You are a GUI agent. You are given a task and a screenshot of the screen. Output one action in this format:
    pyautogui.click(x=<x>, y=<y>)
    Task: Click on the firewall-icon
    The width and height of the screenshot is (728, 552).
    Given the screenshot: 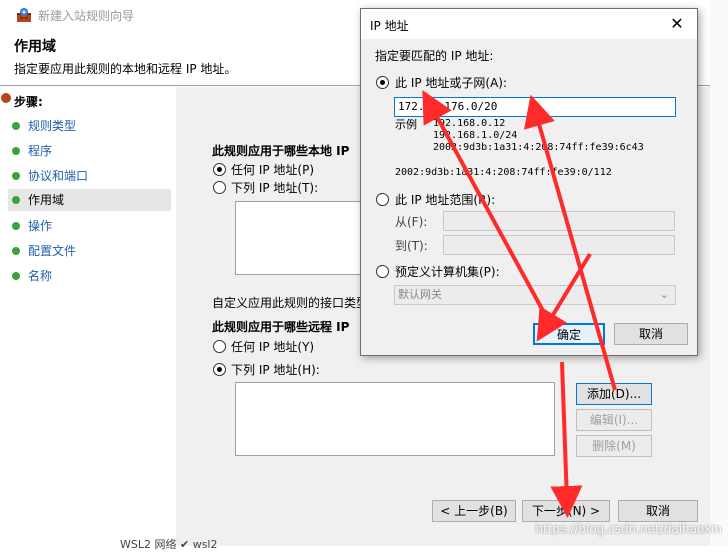 What is the action you would take?
    pyautogui.click(x=24, y=15)
    